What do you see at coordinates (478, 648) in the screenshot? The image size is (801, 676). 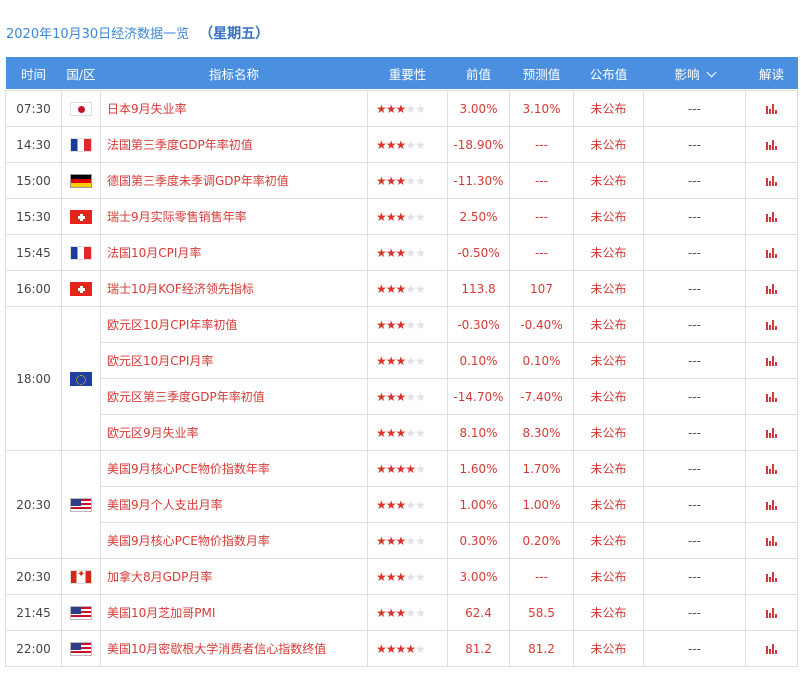 I see `previous-value: 81.2` at bounding box center [478, 648].